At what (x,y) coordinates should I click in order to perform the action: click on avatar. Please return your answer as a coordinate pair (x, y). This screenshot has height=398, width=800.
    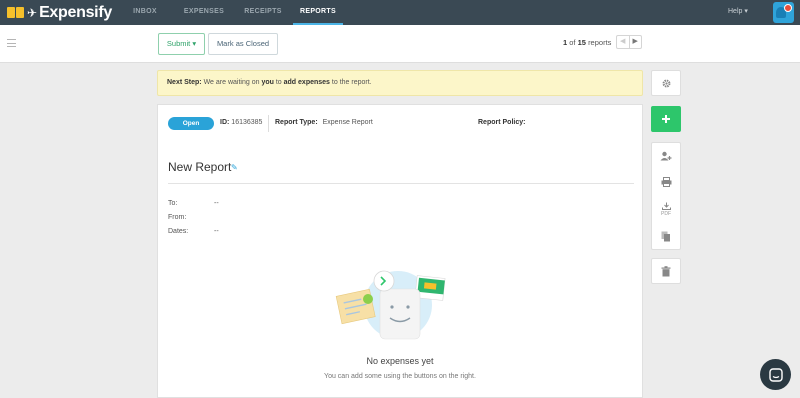
    Looking at the image, I should click on (783, 12).